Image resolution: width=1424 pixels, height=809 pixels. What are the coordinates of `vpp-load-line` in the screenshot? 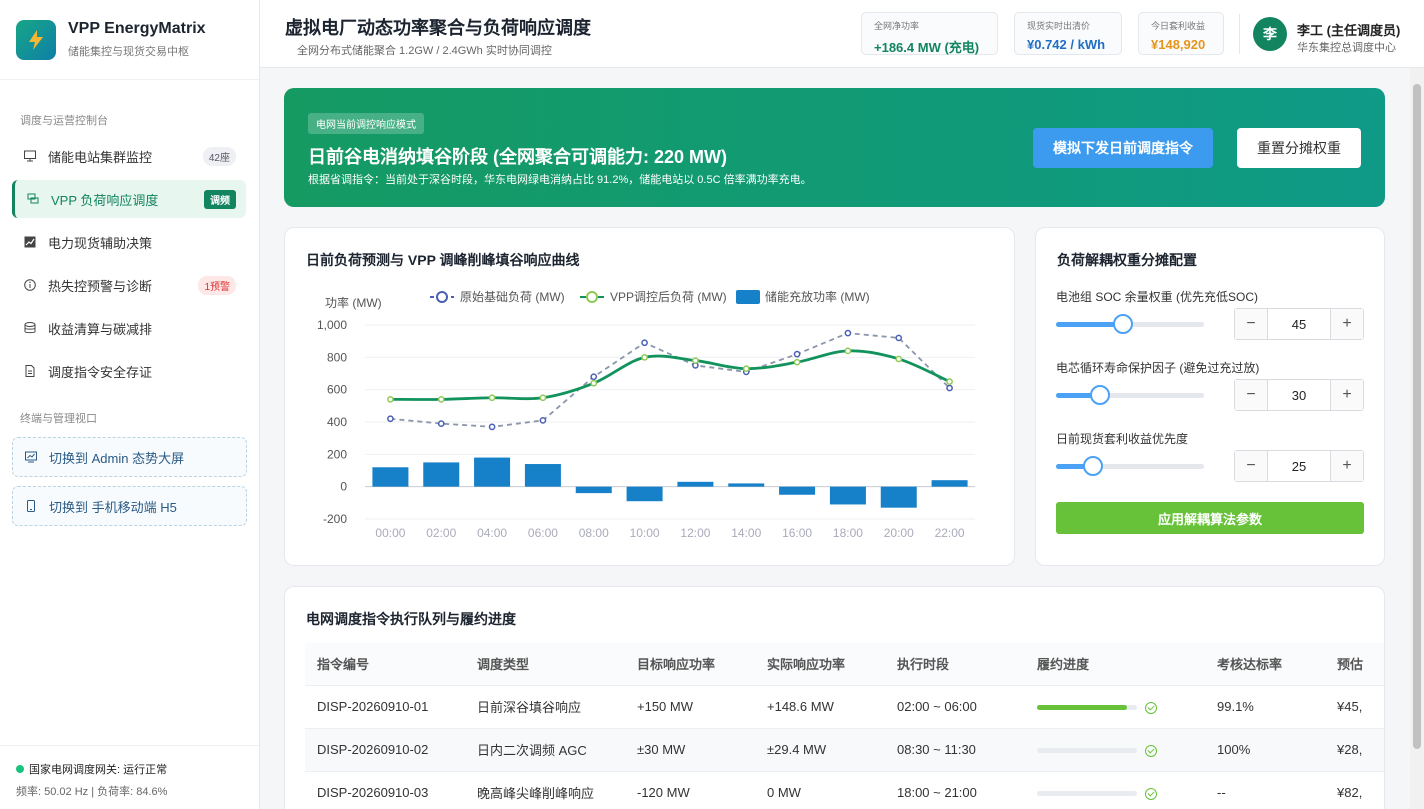 It's located at (670, 375).